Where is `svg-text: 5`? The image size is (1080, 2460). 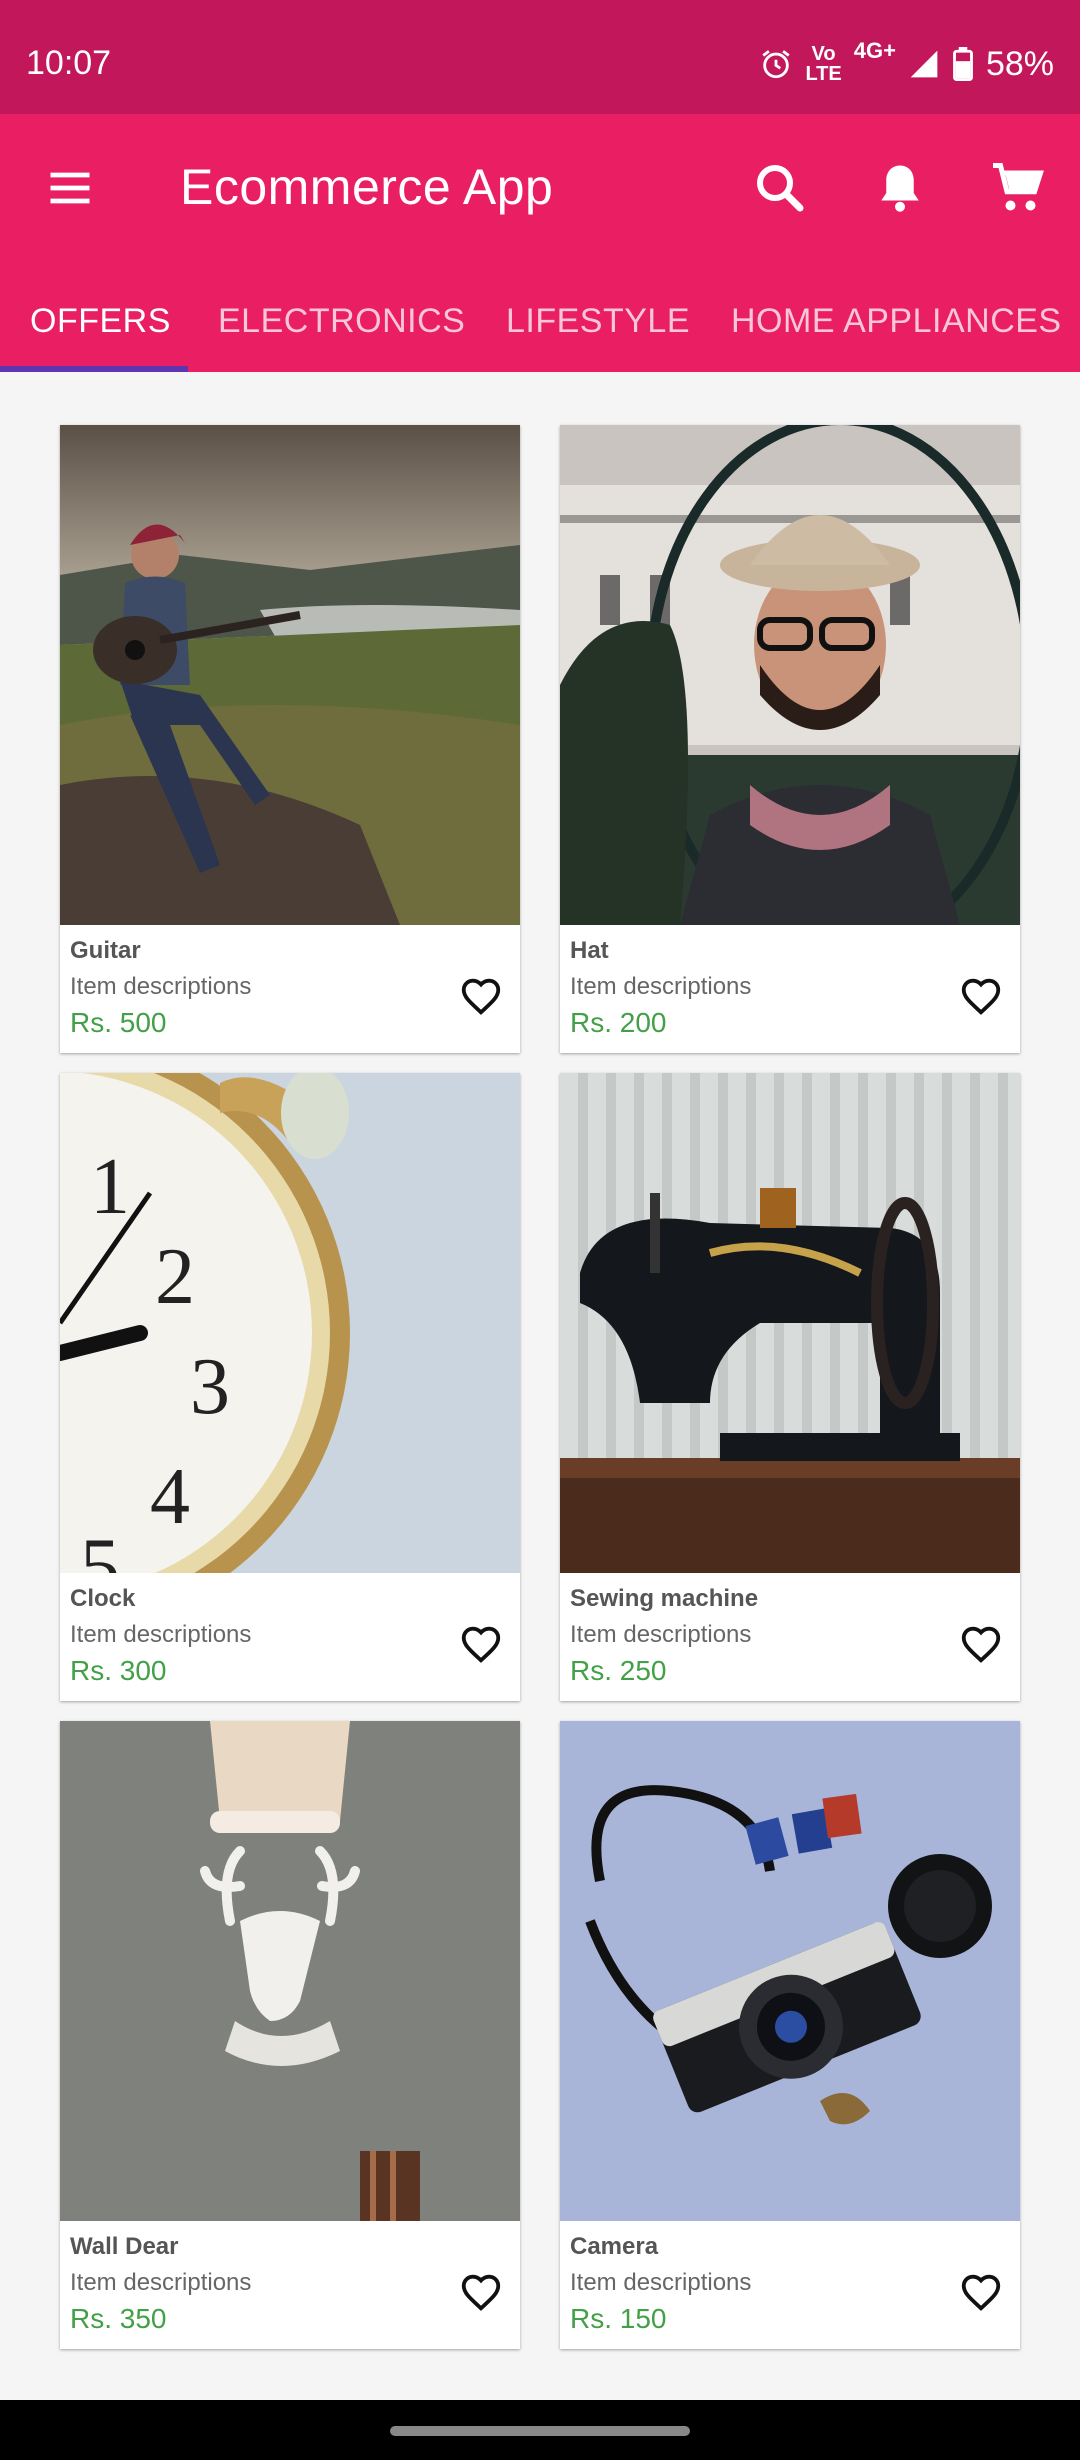 svg-text: 5 is located at coordinates (100, 1548).